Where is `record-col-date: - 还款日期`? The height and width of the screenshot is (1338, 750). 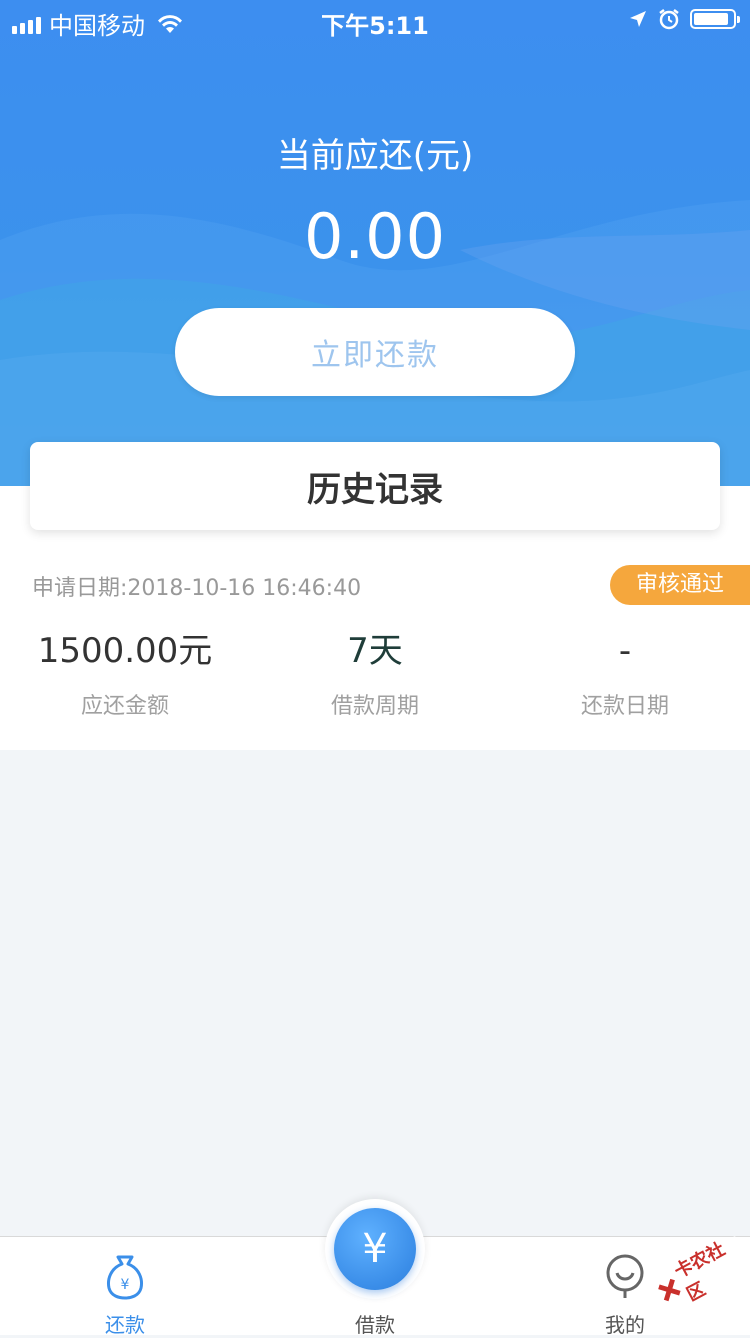 record-col-date: - 还款日期 is located at coordinates (625, 674).